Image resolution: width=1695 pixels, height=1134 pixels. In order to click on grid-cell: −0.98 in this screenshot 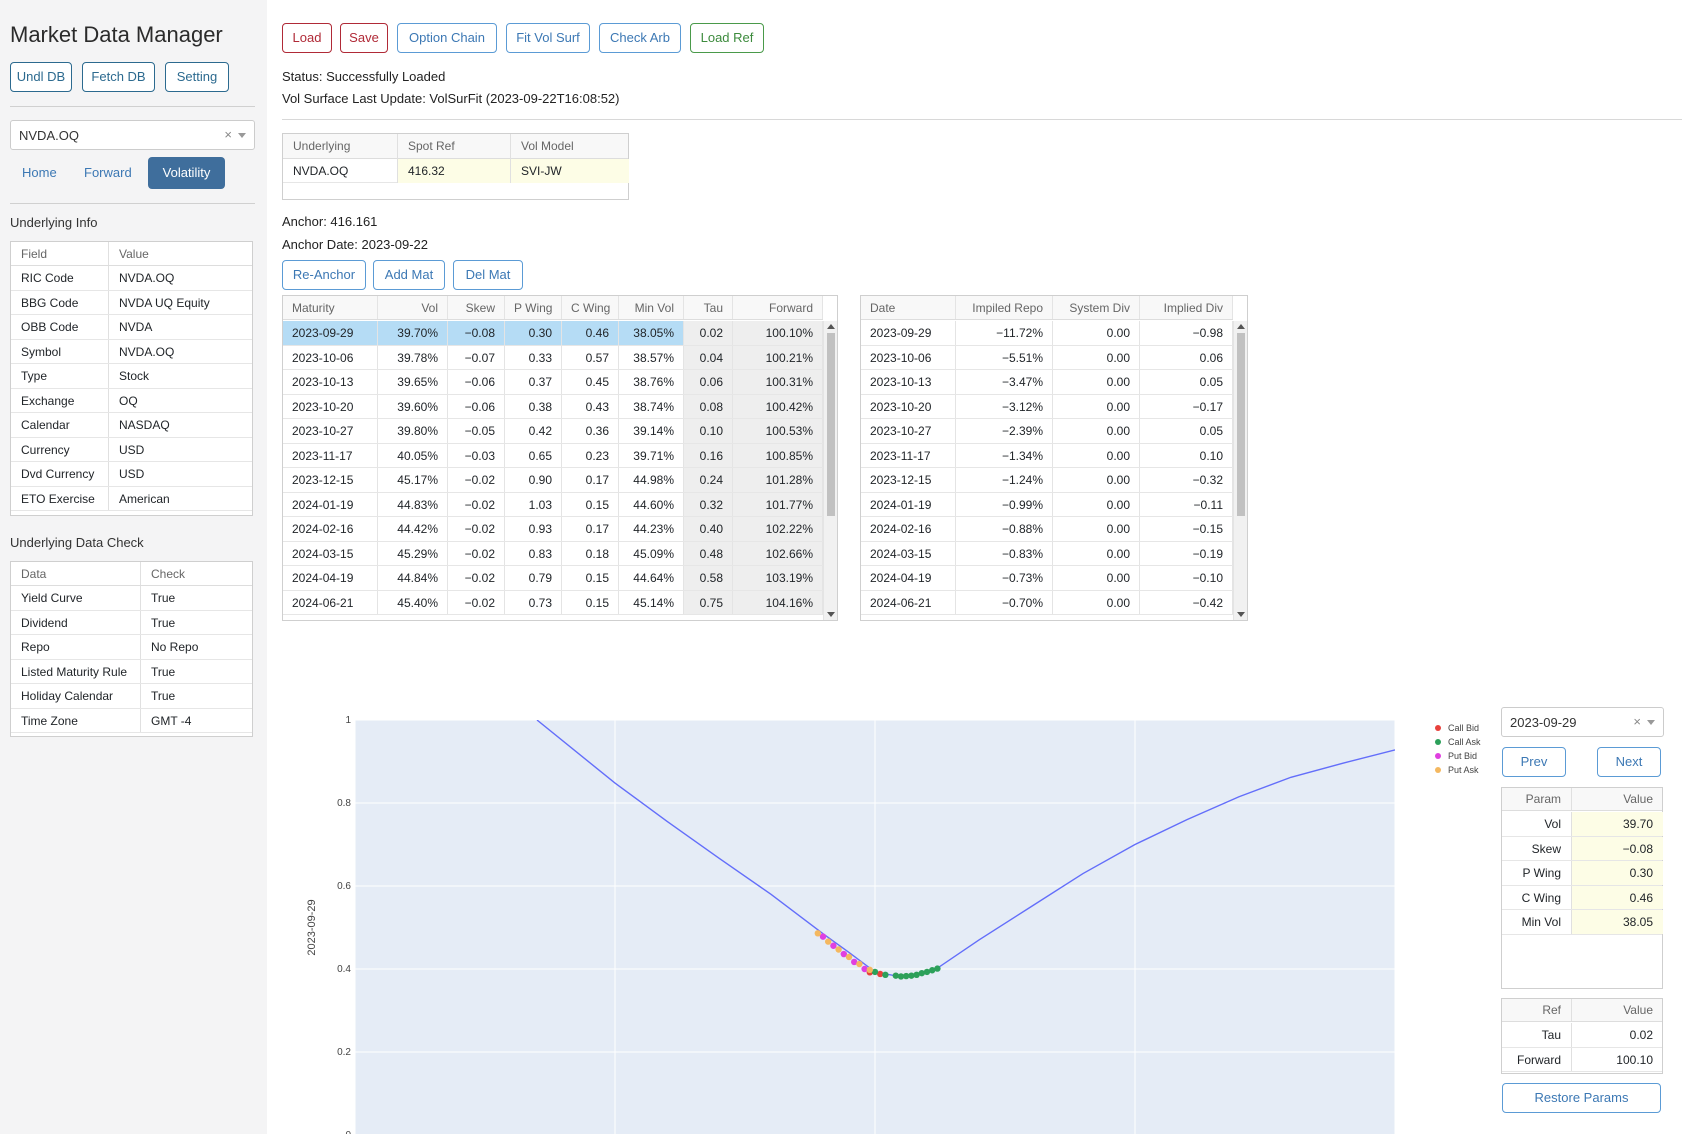, I will do `click(1186, 333)`.